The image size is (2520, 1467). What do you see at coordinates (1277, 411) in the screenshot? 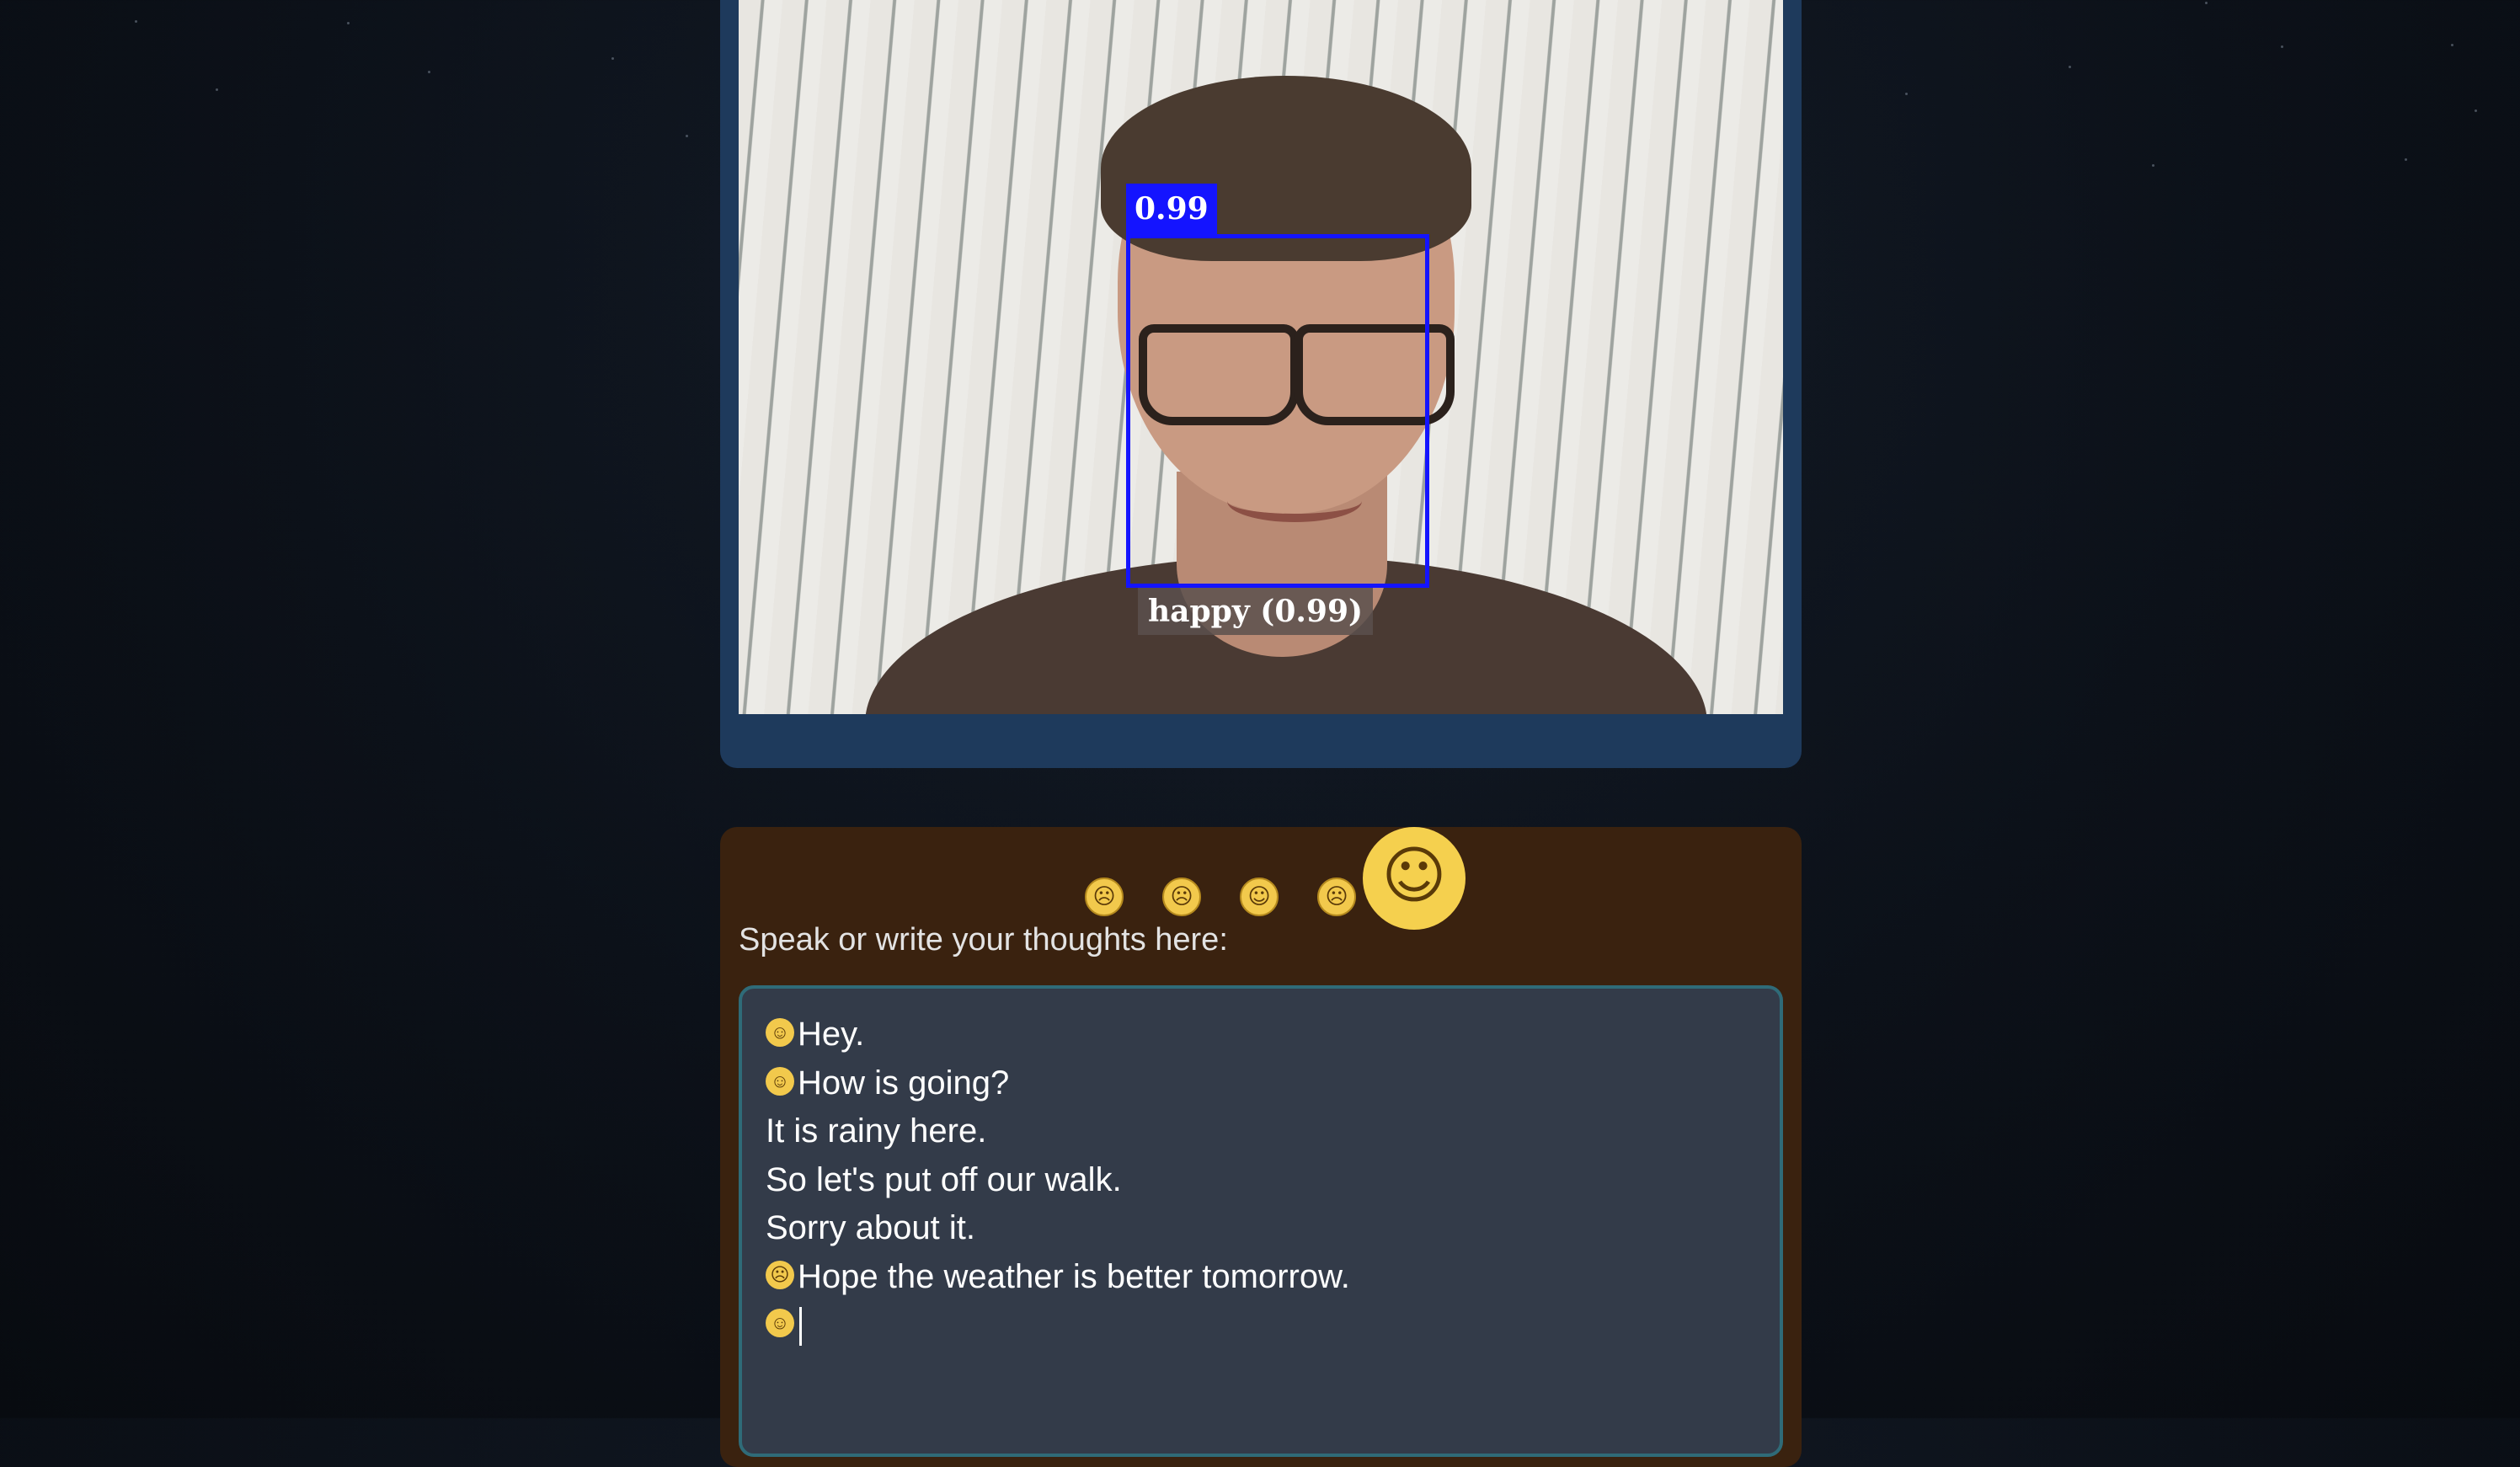
I see `face-detection-box` at bounding box center [1277, 411].